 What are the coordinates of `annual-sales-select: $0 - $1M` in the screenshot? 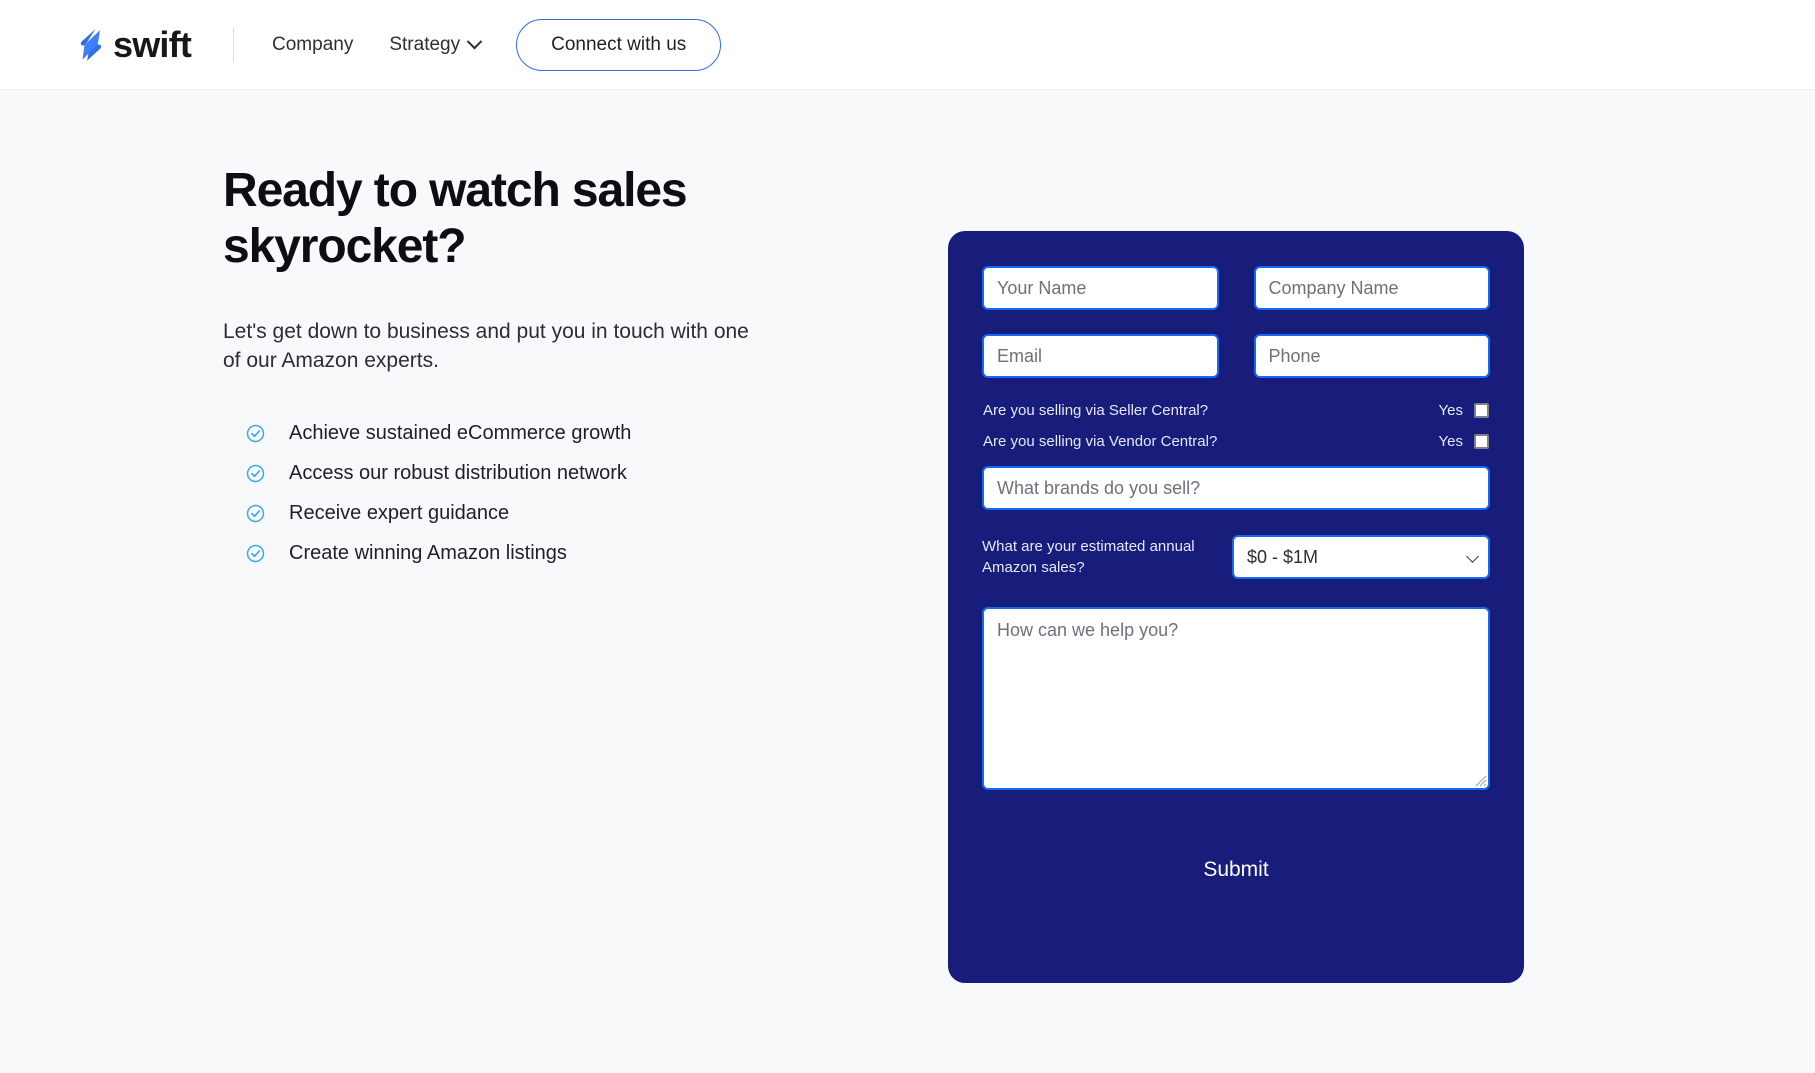 It's located at (1361, 557).